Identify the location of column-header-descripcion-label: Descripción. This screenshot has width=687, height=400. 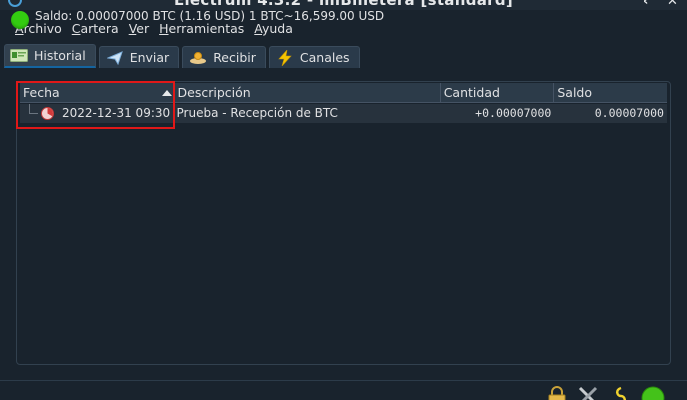
(214, 92).